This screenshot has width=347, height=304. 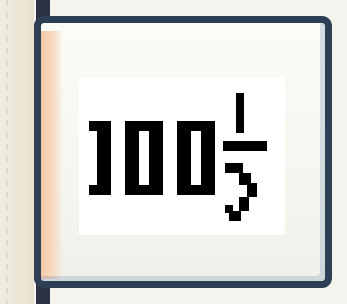 I want to click on toolbar-gripper, so click(x=17, y=152).